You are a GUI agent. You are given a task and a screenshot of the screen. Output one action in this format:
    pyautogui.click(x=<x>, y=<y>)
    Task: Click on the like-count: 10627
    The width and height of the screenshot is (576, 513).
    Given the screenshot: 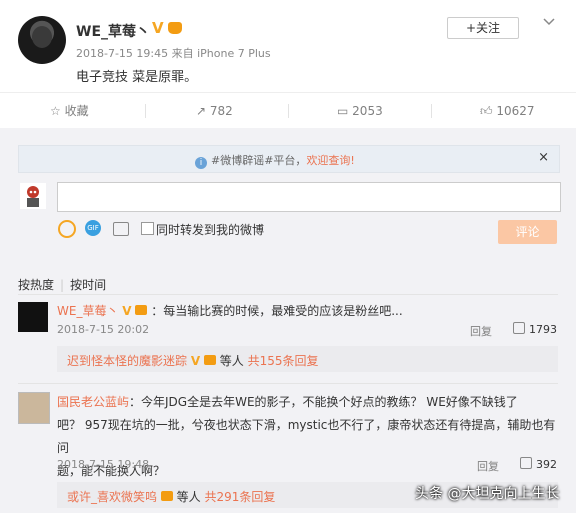 What is the action you would take?
    pyautogui.click(x=515, y=111)
    